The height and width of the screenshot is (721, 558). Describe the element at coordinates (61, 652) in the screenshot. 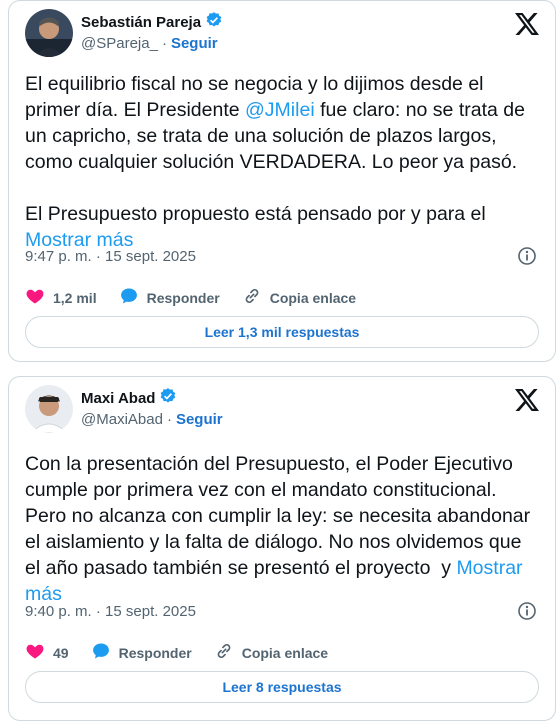

I see `like-count: 49` at that location.